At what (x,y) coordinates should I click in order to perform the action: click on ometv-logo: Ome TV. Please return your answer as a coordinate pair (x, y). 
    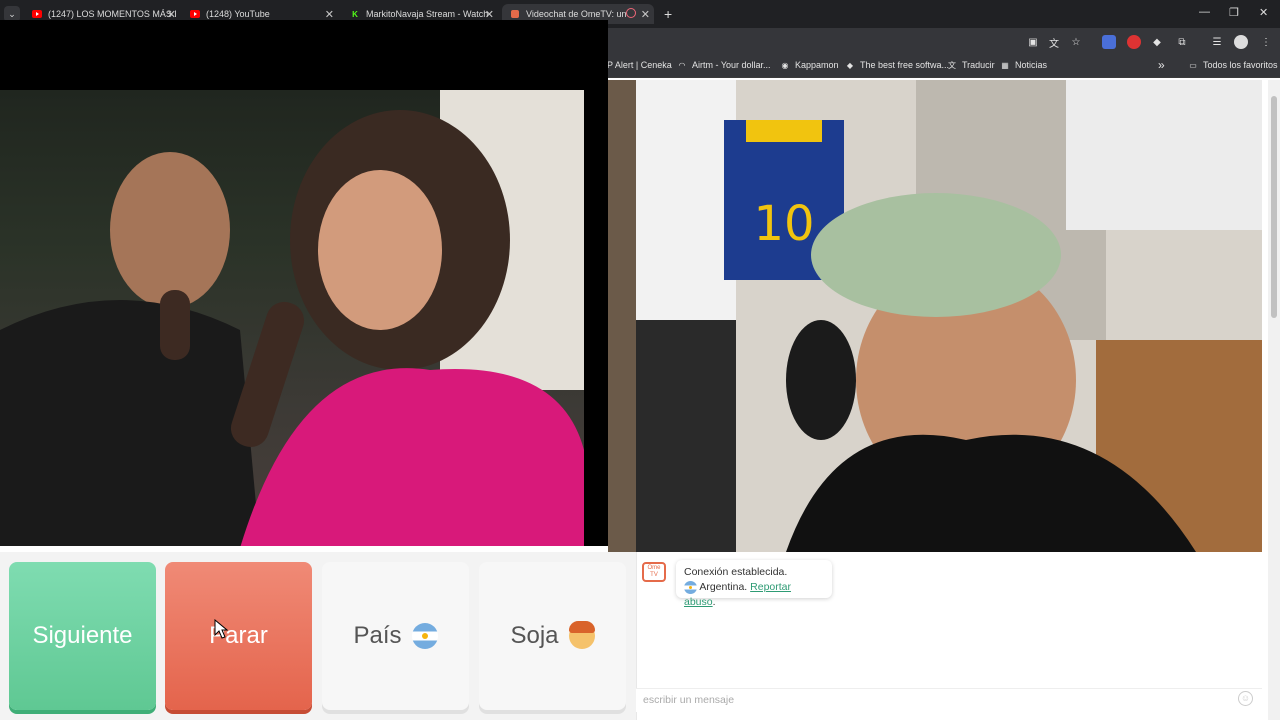
    Looking at the image, I should click on (654, 572).